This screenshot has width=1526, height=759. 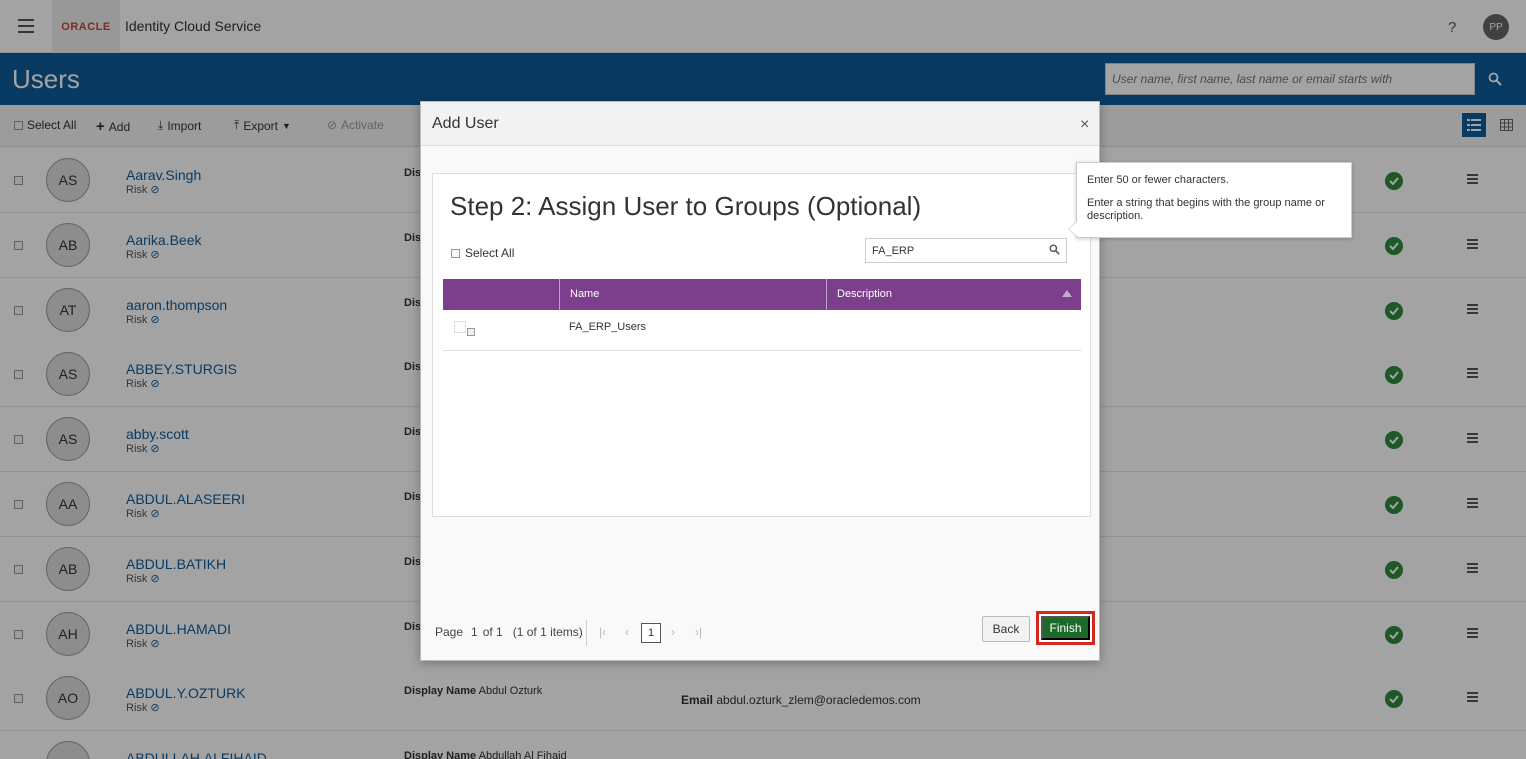 I want to click on groups-table-header: Name Description, so click(x=762, y=294).